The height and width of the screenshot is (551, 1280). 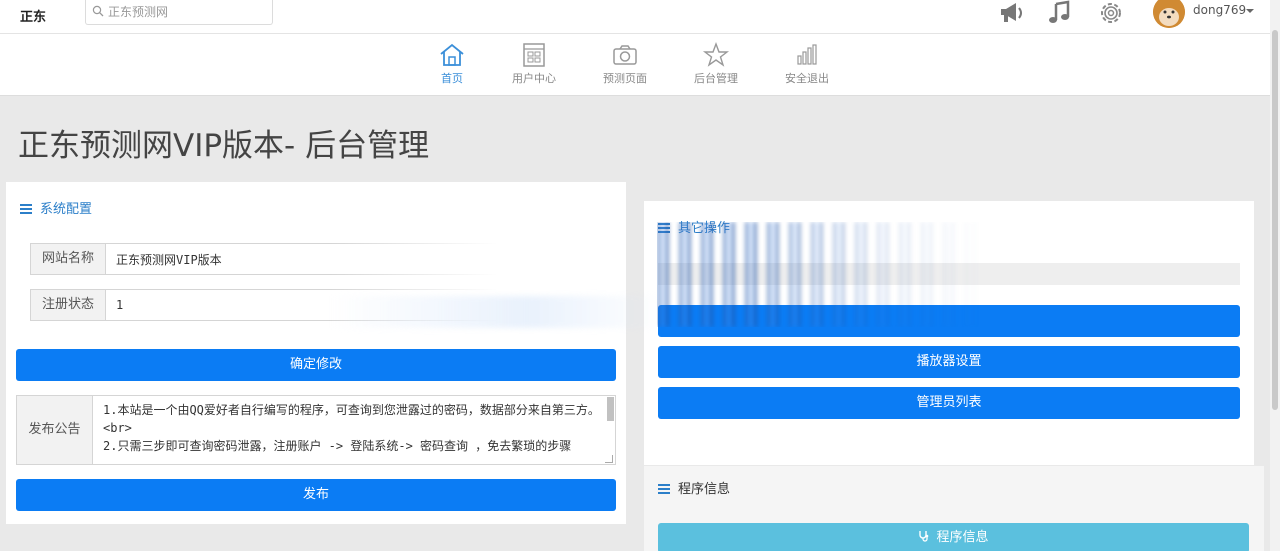 I want to click on page-scrollbar, so click(x=1275, y=275).